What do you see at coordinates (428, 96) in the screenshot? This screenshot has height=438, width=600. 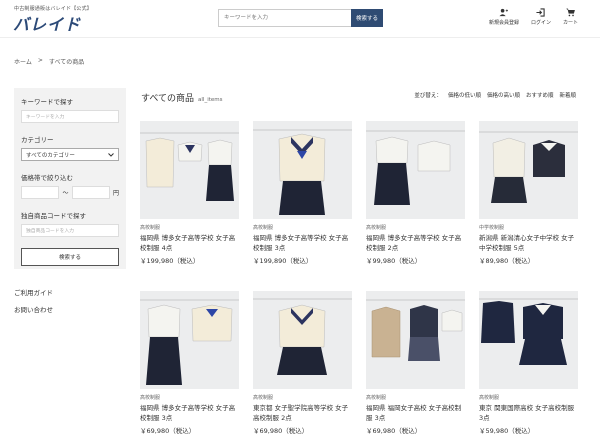 I see `sort-label: 並び替え：` at bounding box center [428, 96].